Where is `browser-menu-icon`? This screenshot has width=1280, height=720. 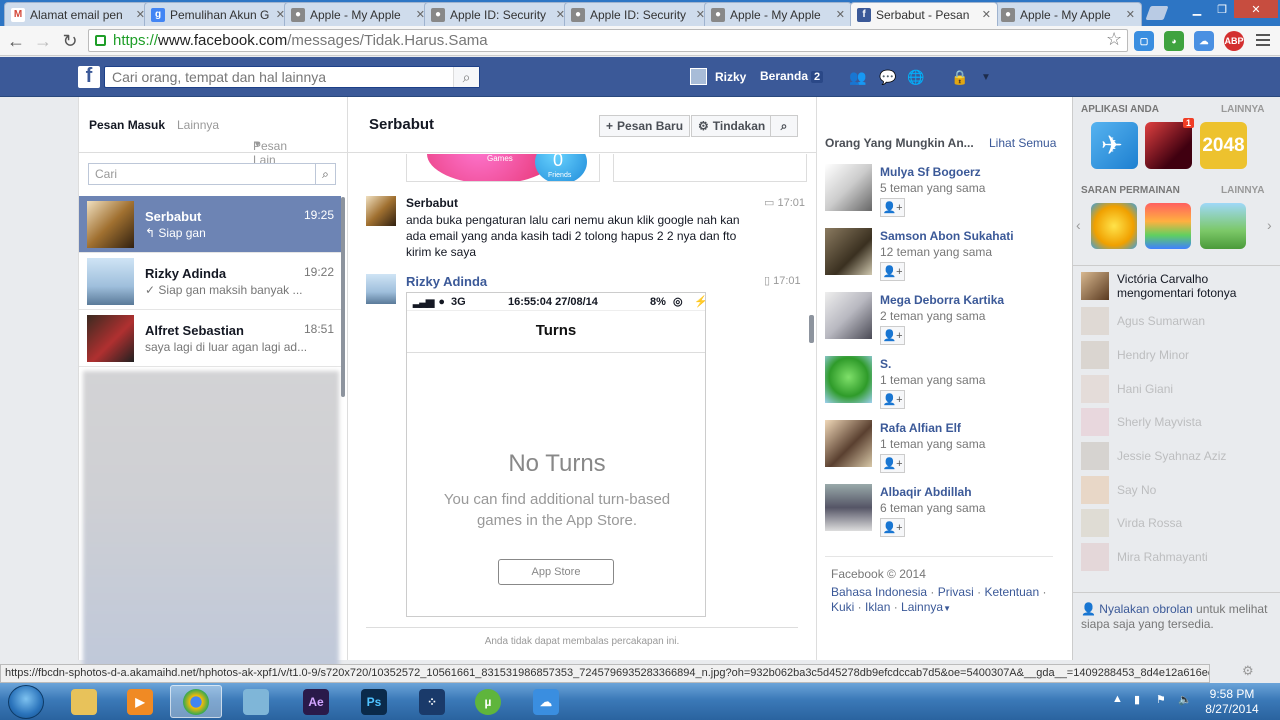 browser-menu-icon is located at coordinates (1263, 41).